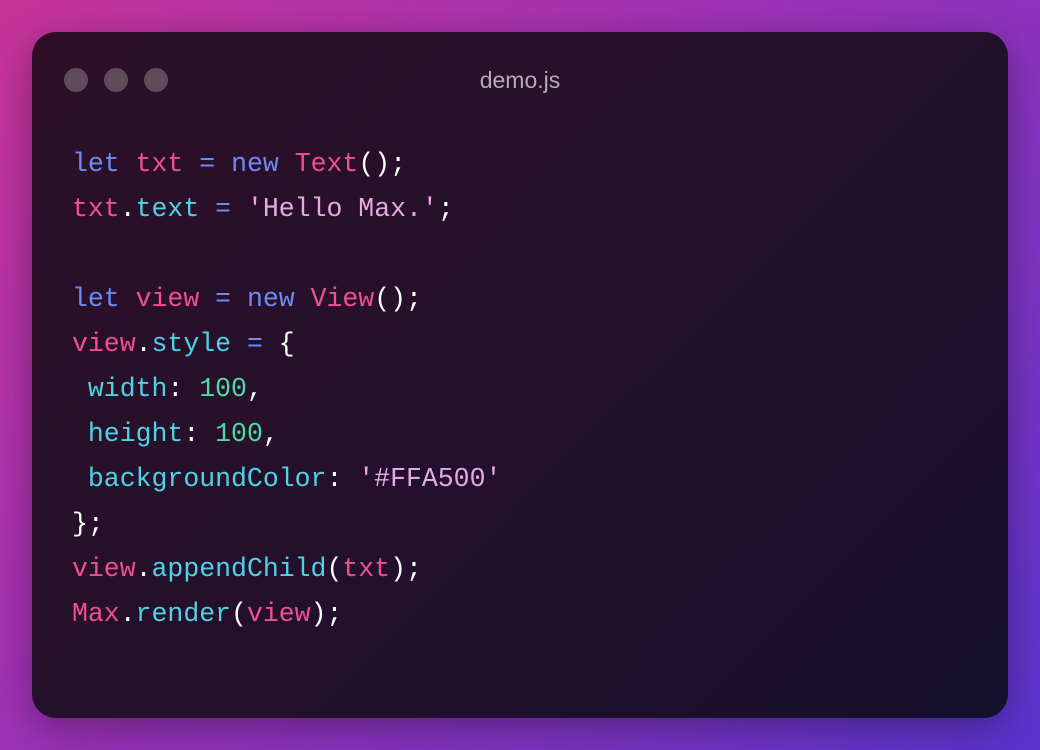 This screenshot has width=1040, height=750. I want to click on code-line: Max.render(view);, so click(286, 614).